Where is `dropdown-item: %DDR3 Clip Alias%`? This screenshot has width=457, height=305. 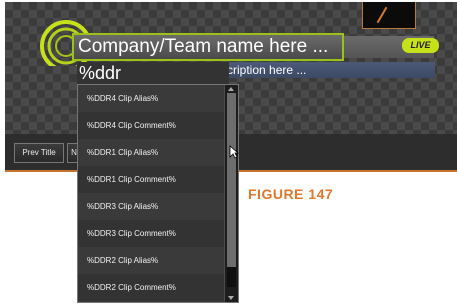
dropdown-item: %DDR3 Clip Alias% is located at coordinates (152, 206).